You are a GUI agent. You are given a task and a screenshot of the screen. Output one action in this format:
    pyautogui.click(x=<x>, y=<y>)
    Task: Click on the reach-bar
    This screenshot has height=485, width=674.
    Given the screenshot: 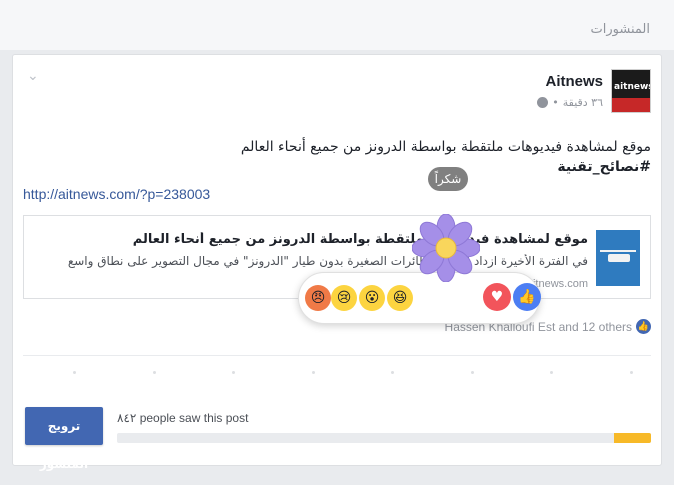 What is the action you would take?
    pyautogui.click(x=384, y=438)
    